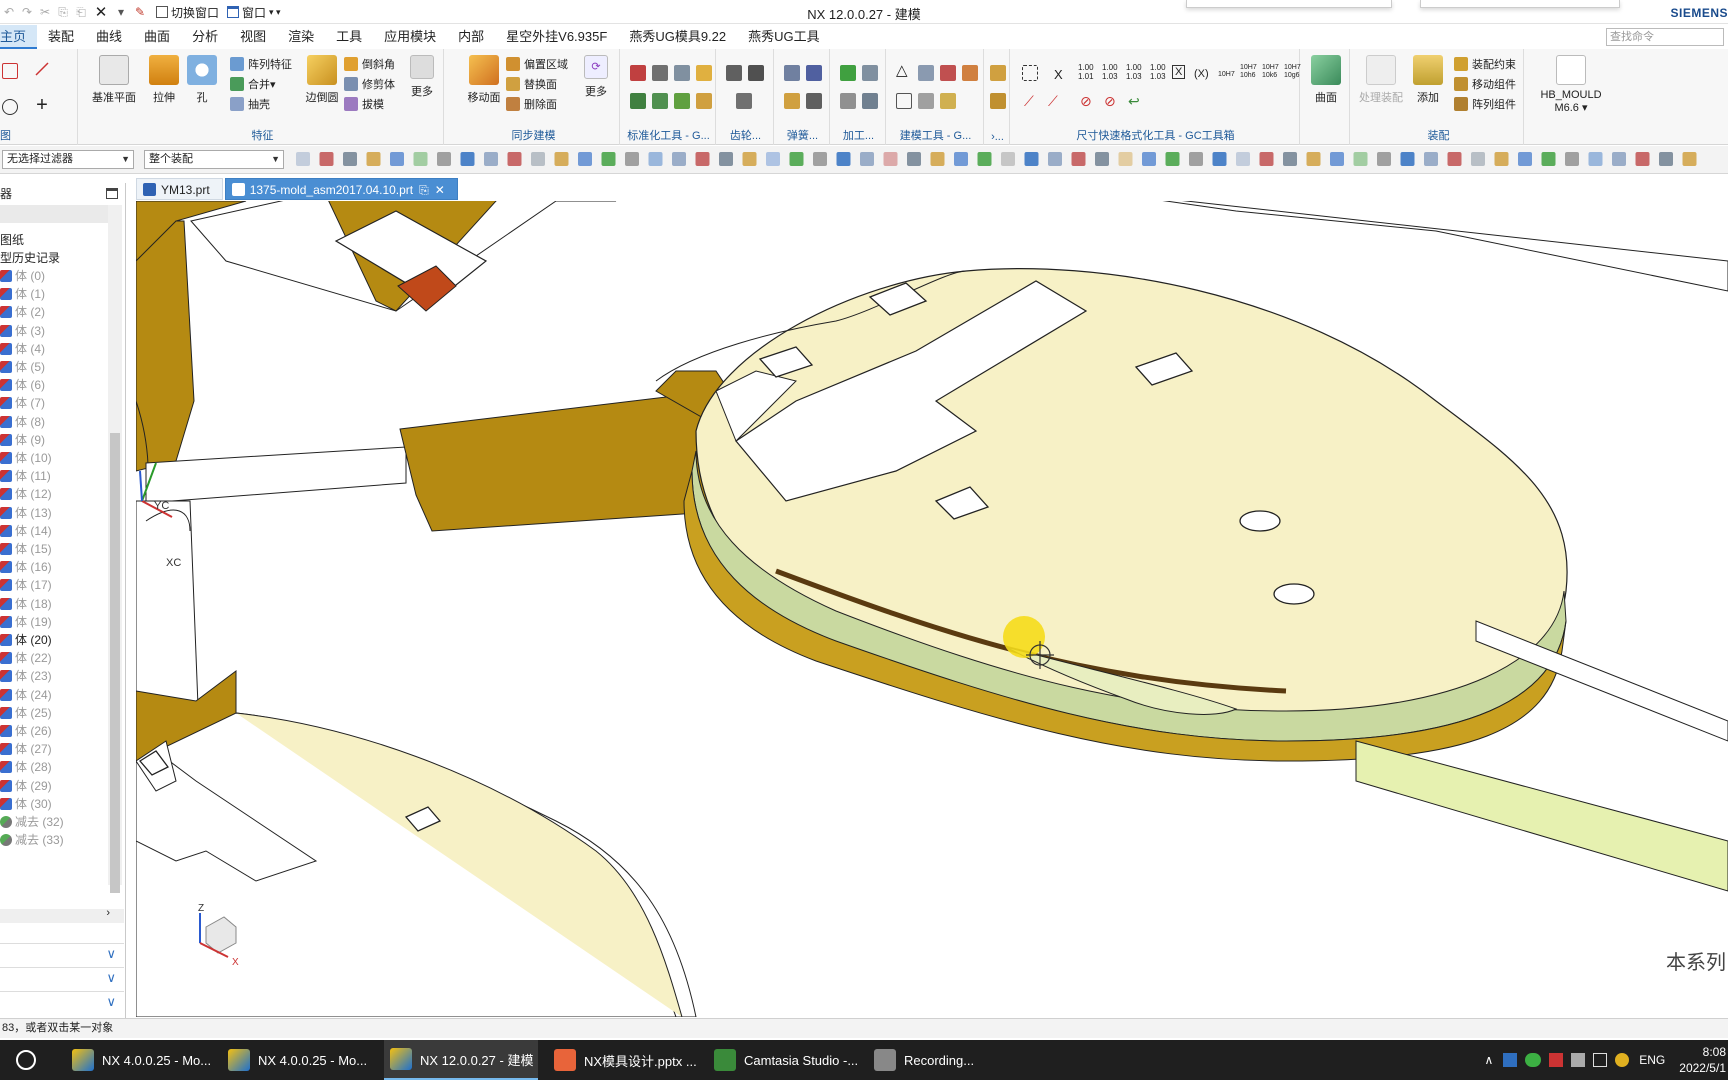 The height and width of the screenshot is (1080, 1728). What do you see at coordinates (422, 77) in the screenshot?
I see `feature-more-button: 更多` at bounding box center [422, 77].